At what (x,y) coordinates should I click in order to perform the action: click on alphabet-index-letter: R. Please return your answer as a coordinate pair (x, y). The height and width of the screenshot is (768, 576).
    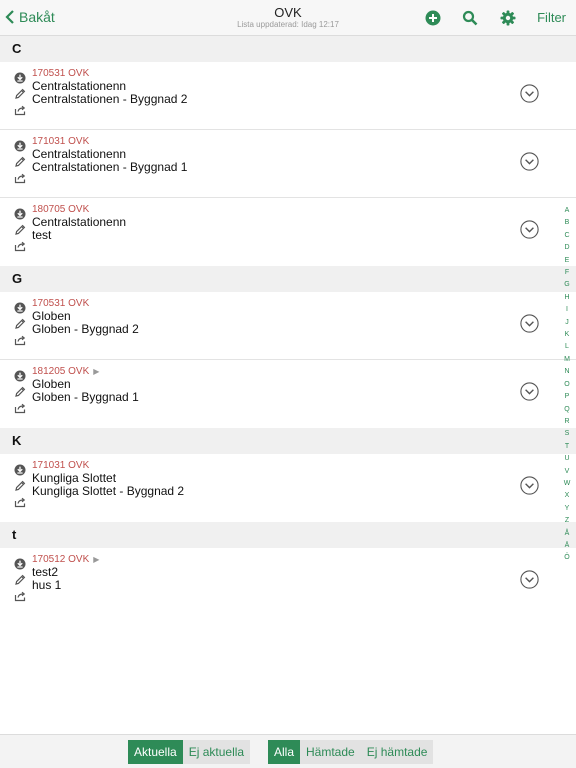
    Looking at the image, I should click on (567, 422).